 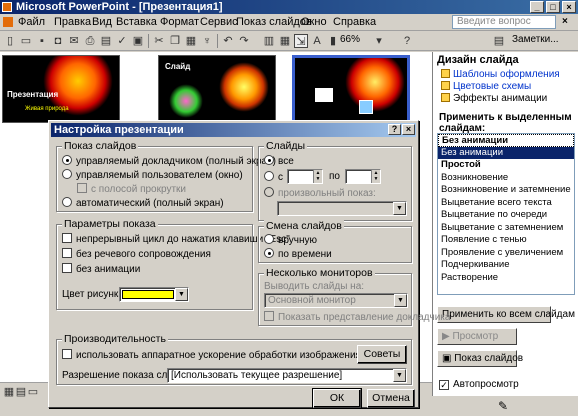 What do you see at coordinates (273, 177) in the screenshot?
I see `from-radio: с` at bounding box center [273, 177].